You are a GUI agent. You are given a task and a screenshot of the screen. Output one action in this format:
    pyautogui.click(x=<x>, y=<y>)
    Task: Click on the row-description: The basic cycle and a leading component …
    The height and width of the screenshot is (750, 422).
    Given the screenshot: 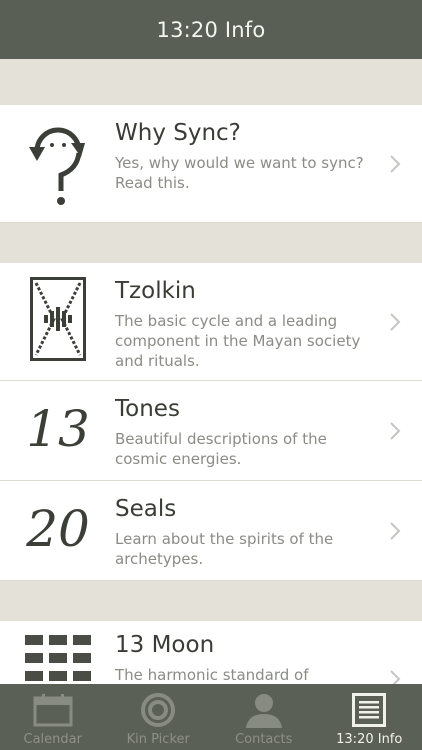 What is the action you would take?
    pyautogui.click(x=238, y=341)
    